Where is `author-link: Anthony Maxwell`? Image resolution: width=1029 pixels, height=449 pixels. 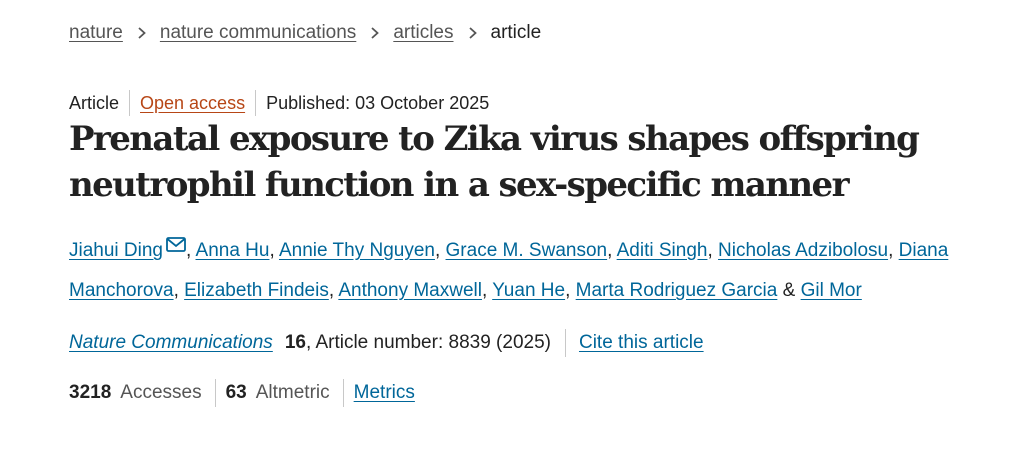
author-link: Anthony Maxwell is located at coordinates (410, 290).